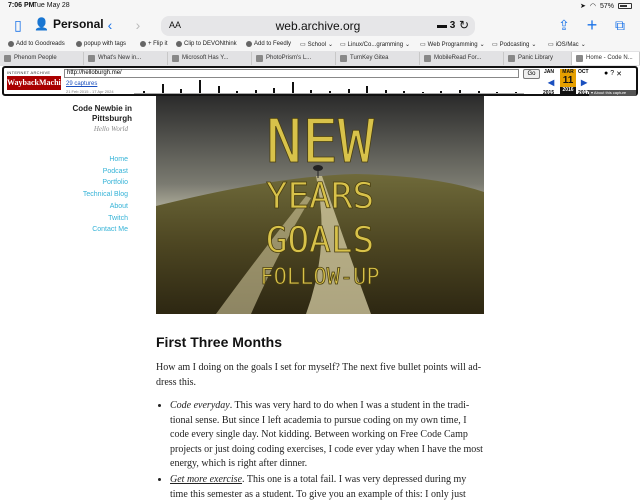  I want to click on bookmark-folder: ▭ Web Programming ⌄, so click(452, 45).